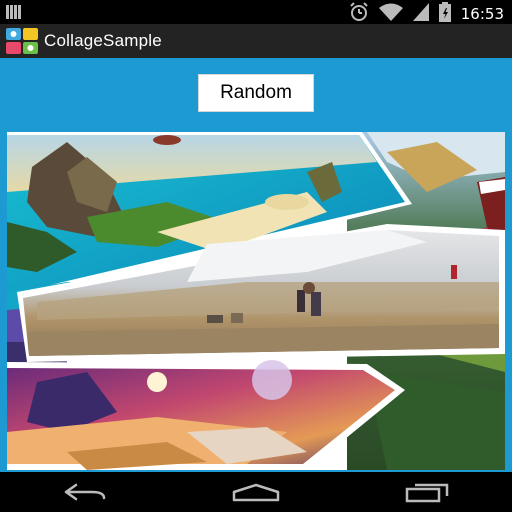  Describe the element at coordinates (103, 40) in the screenshot. I see `app-title: CollageSample` at that location.